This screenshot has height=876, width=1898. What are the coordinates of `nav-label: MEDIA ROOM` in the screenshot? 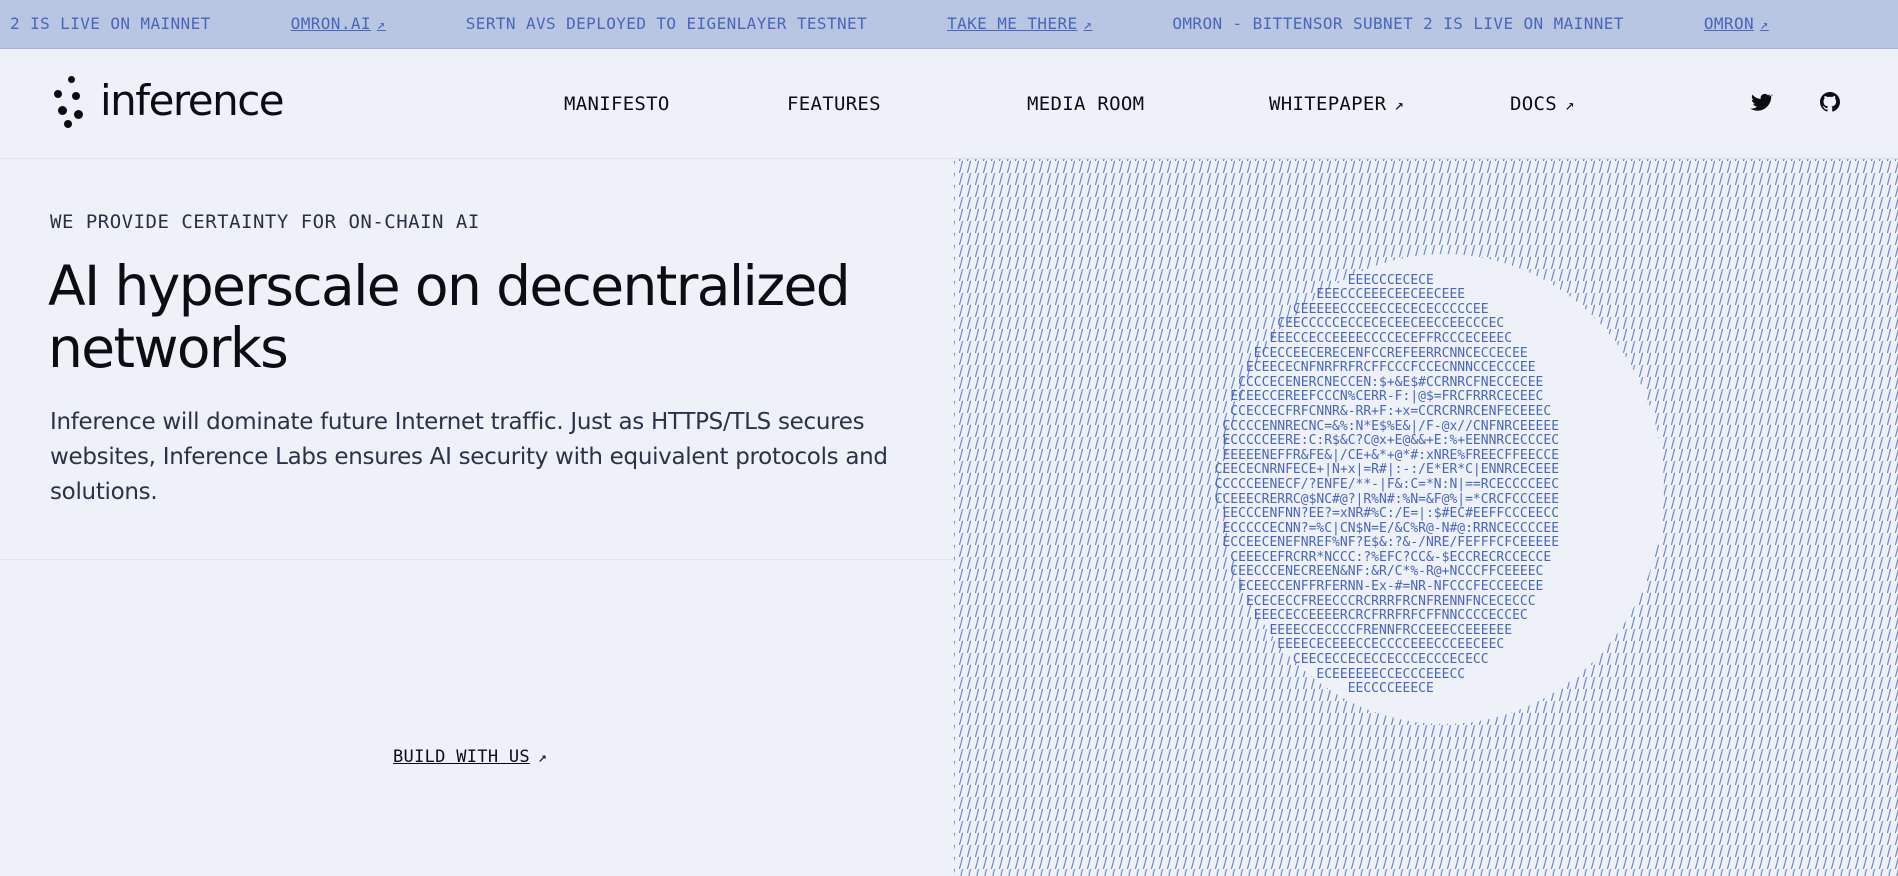 It's located at (1086, 104).